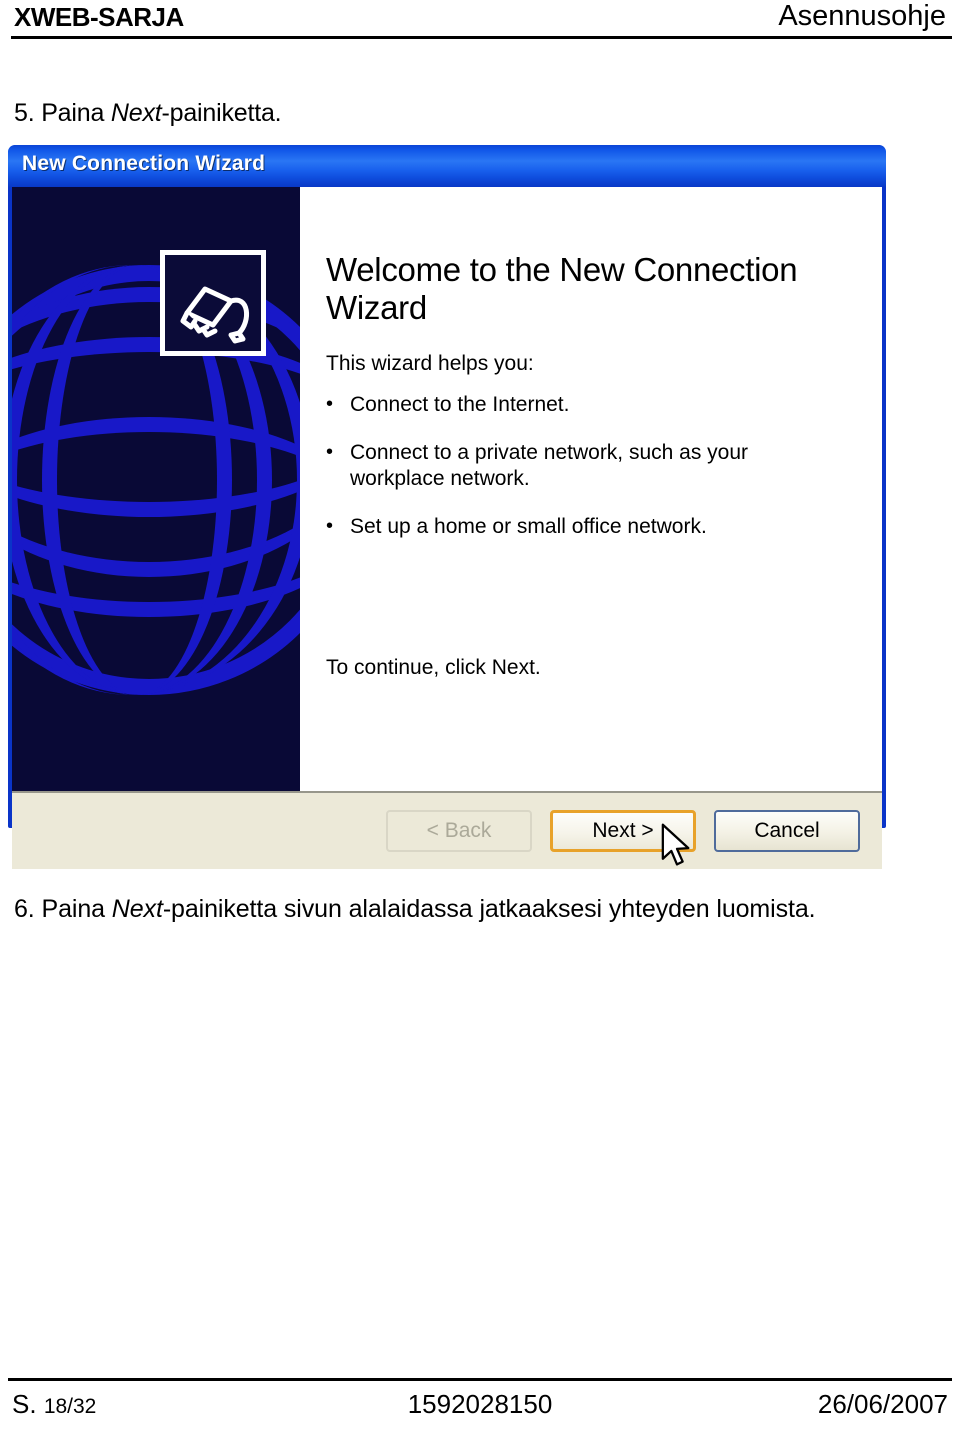  What do you see at coordinates (76, 909) in the screenshot?
I see `step-6-text-before: Paina` at bounding box center [76, 909].